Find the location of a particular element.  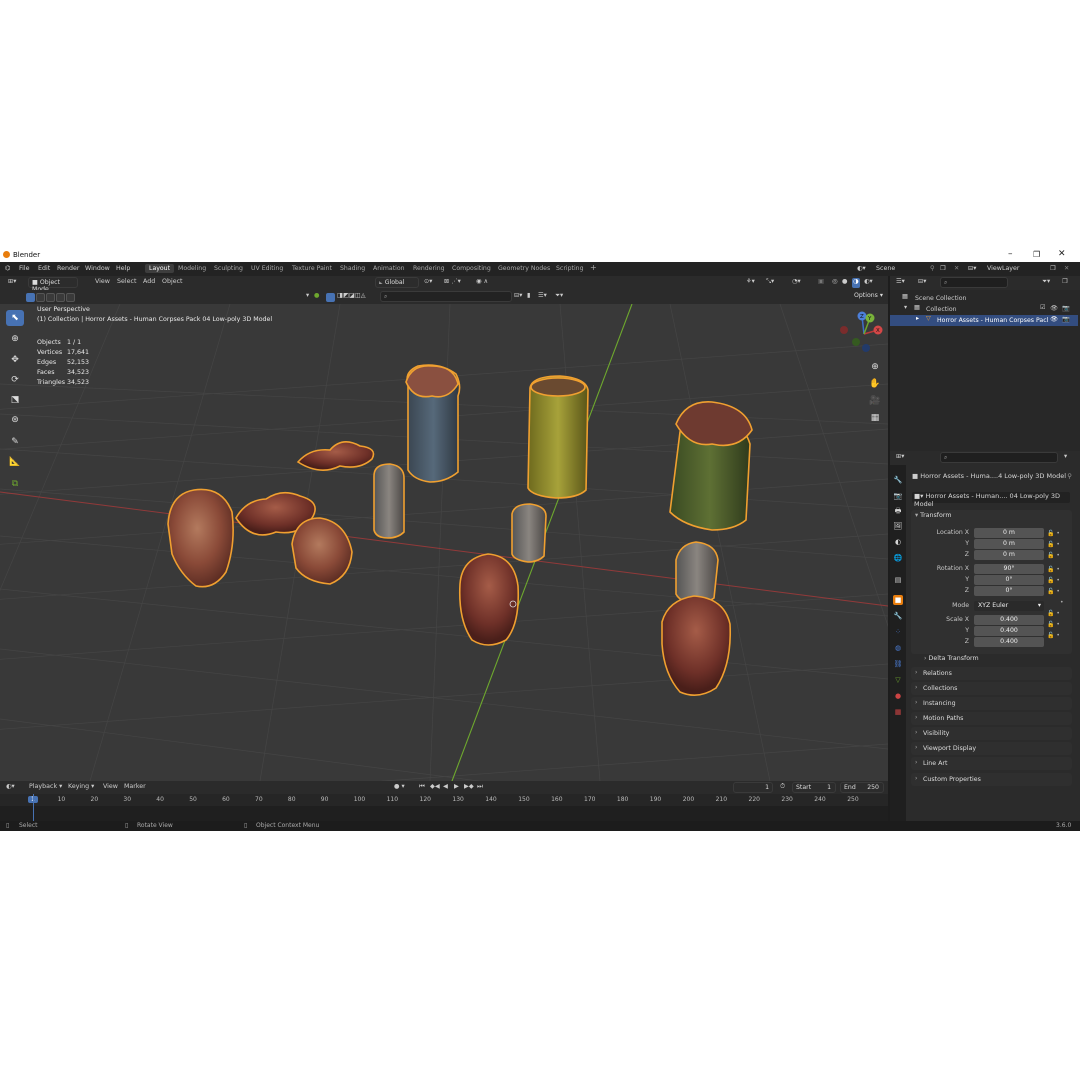

object-filter-icon is located at coordinates (330, 297).